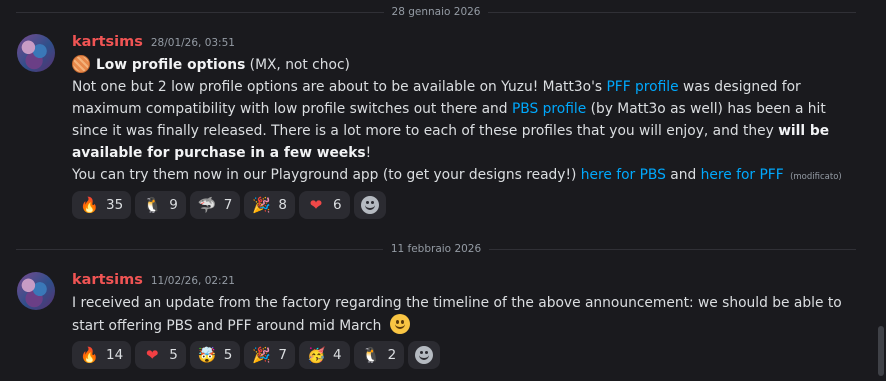  Describe the element at coordinates (683, 175) in the screenshot. I see `text-span: and` at that location.